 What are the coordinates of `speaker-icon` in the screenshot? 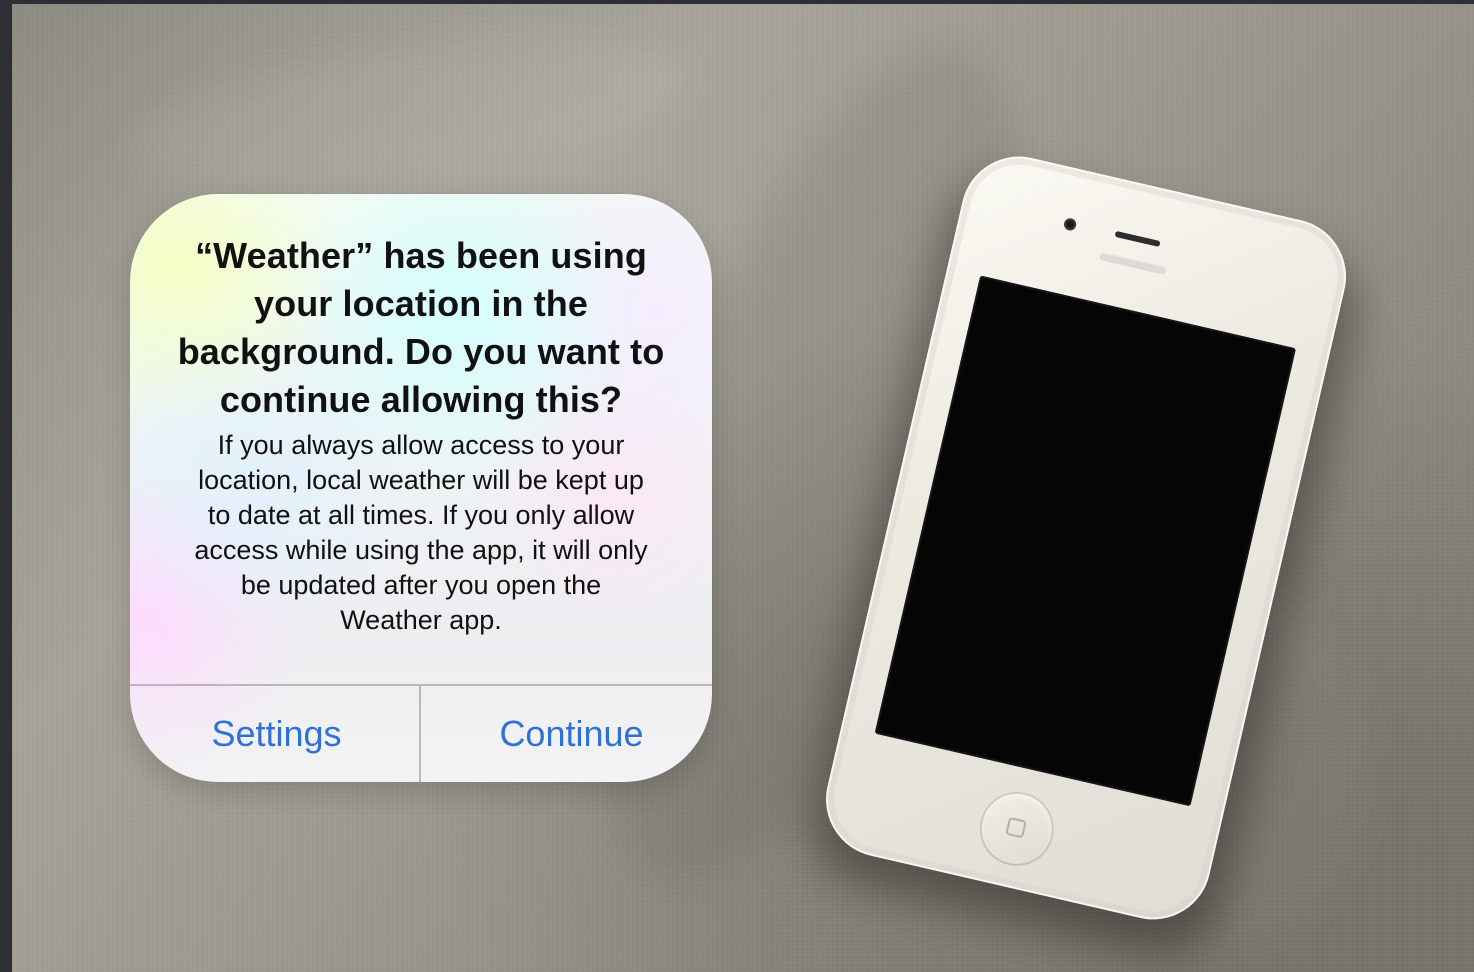 It's located at (1137, 239).